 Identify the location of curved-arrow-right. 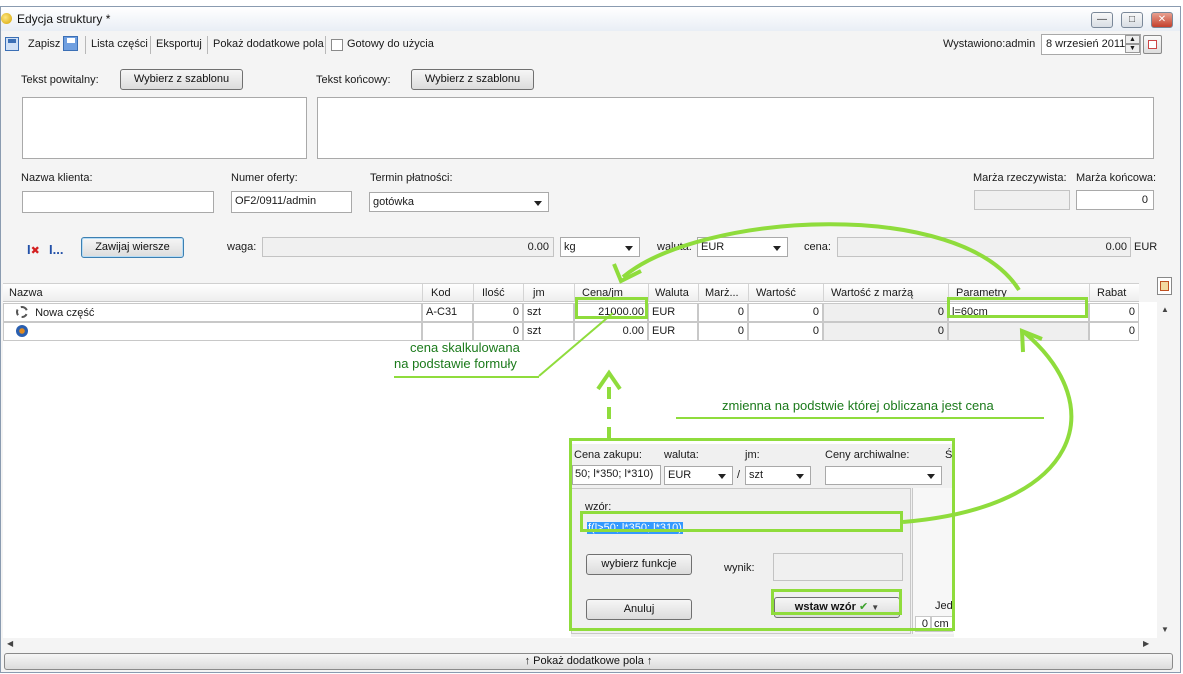
(988, 427).